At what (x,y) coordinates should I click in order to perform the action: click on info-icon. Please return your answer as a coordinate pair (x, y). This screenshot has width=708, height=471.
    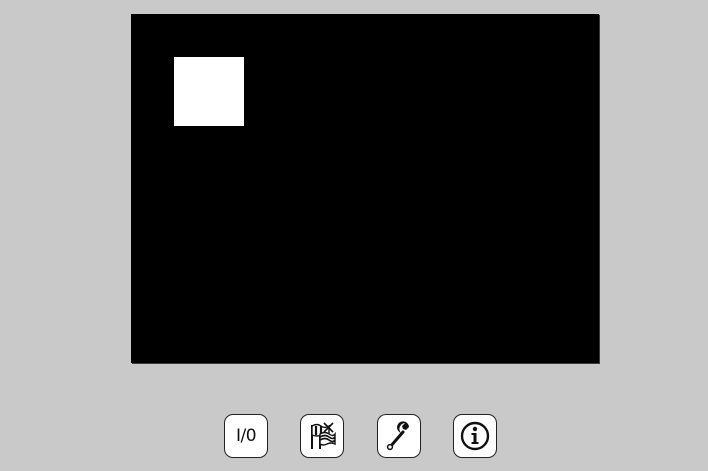
    Looking at the image, I should click on (475, 436).